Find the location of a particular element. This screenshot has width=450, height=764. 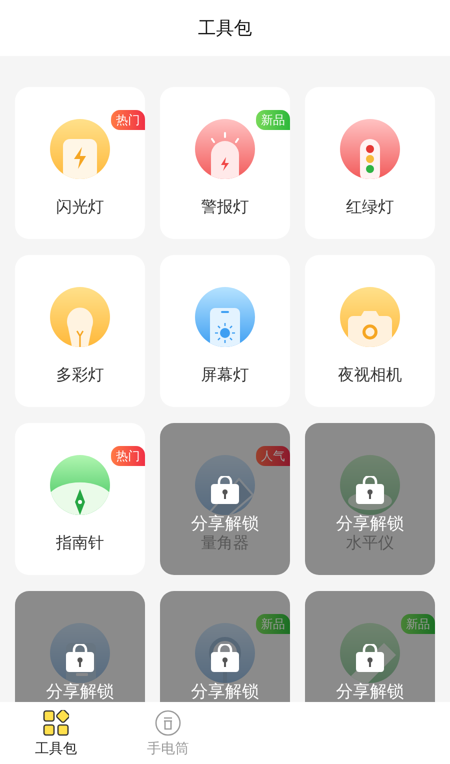

compass-icon is located at coordinates (80, 485).